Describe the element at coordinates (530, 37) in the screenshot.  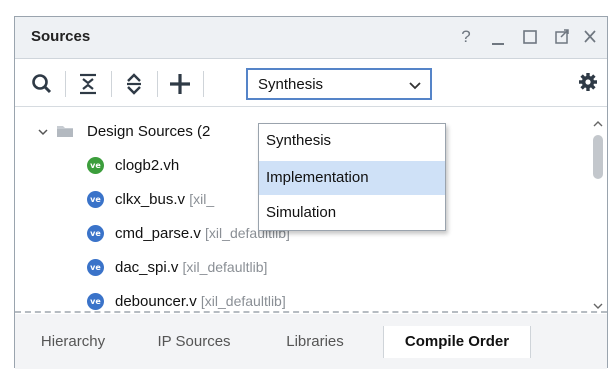
I see `maximize-icon` at that location.